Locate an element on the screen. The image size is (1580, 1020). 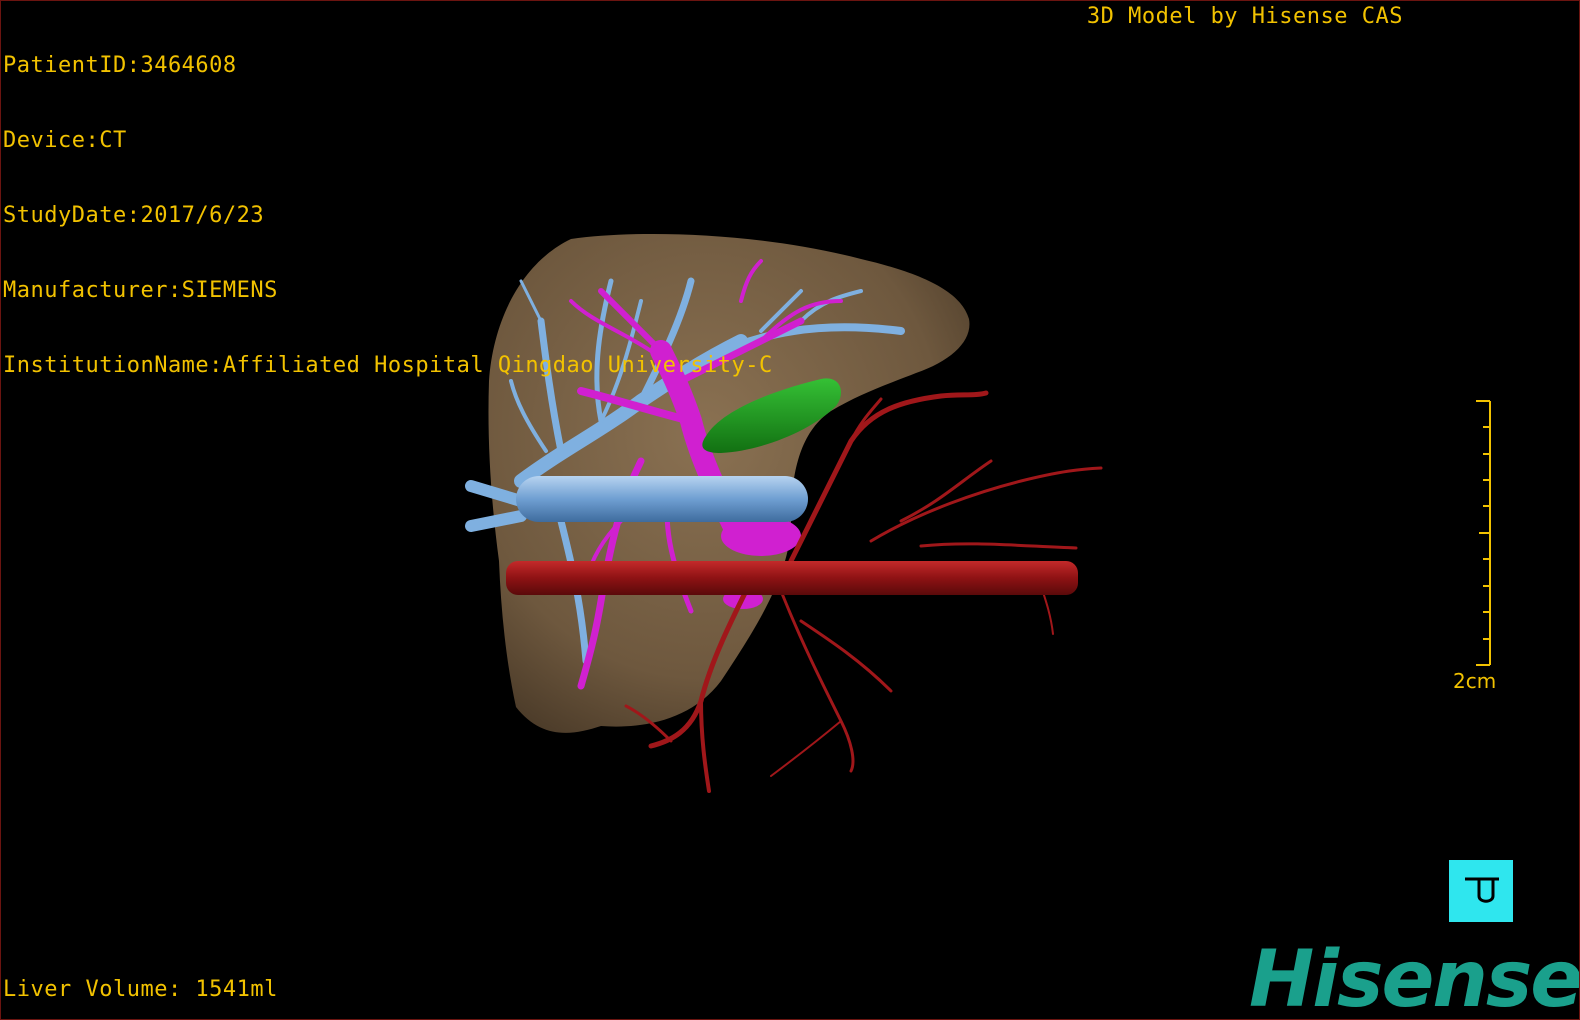
view-orientation-button is located at coordinates (1481, 891).